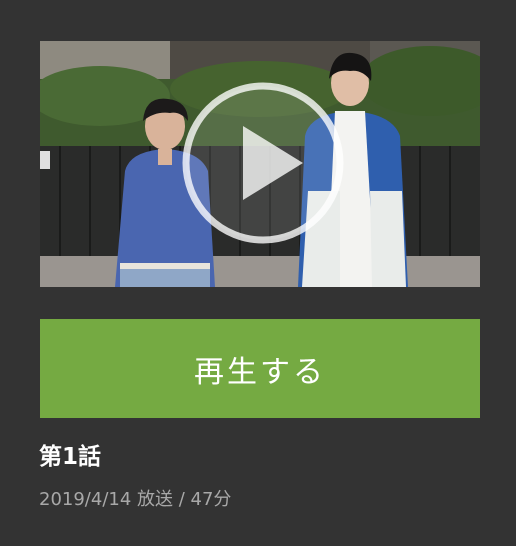 The image size is (516, 546). I want to click on episode-title: 第1話, so click(70, 457).